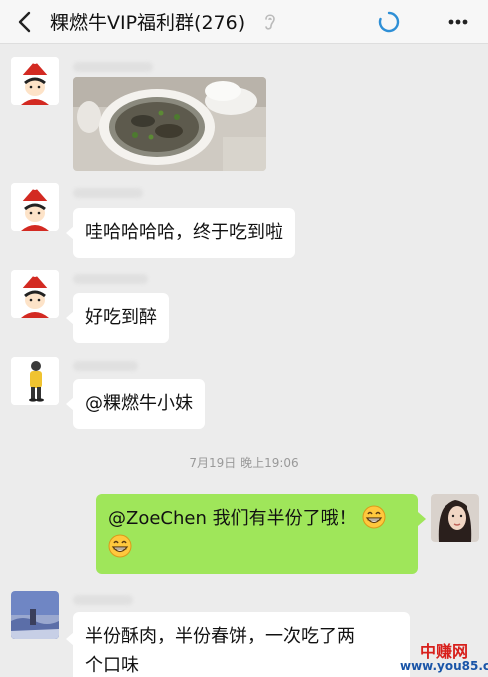 This screenshot has height=677, width=488. What do you see at coordinates (389, 22) in the screenshot?
I see `loading-spinner-icon` at bounding box center [389, 22].